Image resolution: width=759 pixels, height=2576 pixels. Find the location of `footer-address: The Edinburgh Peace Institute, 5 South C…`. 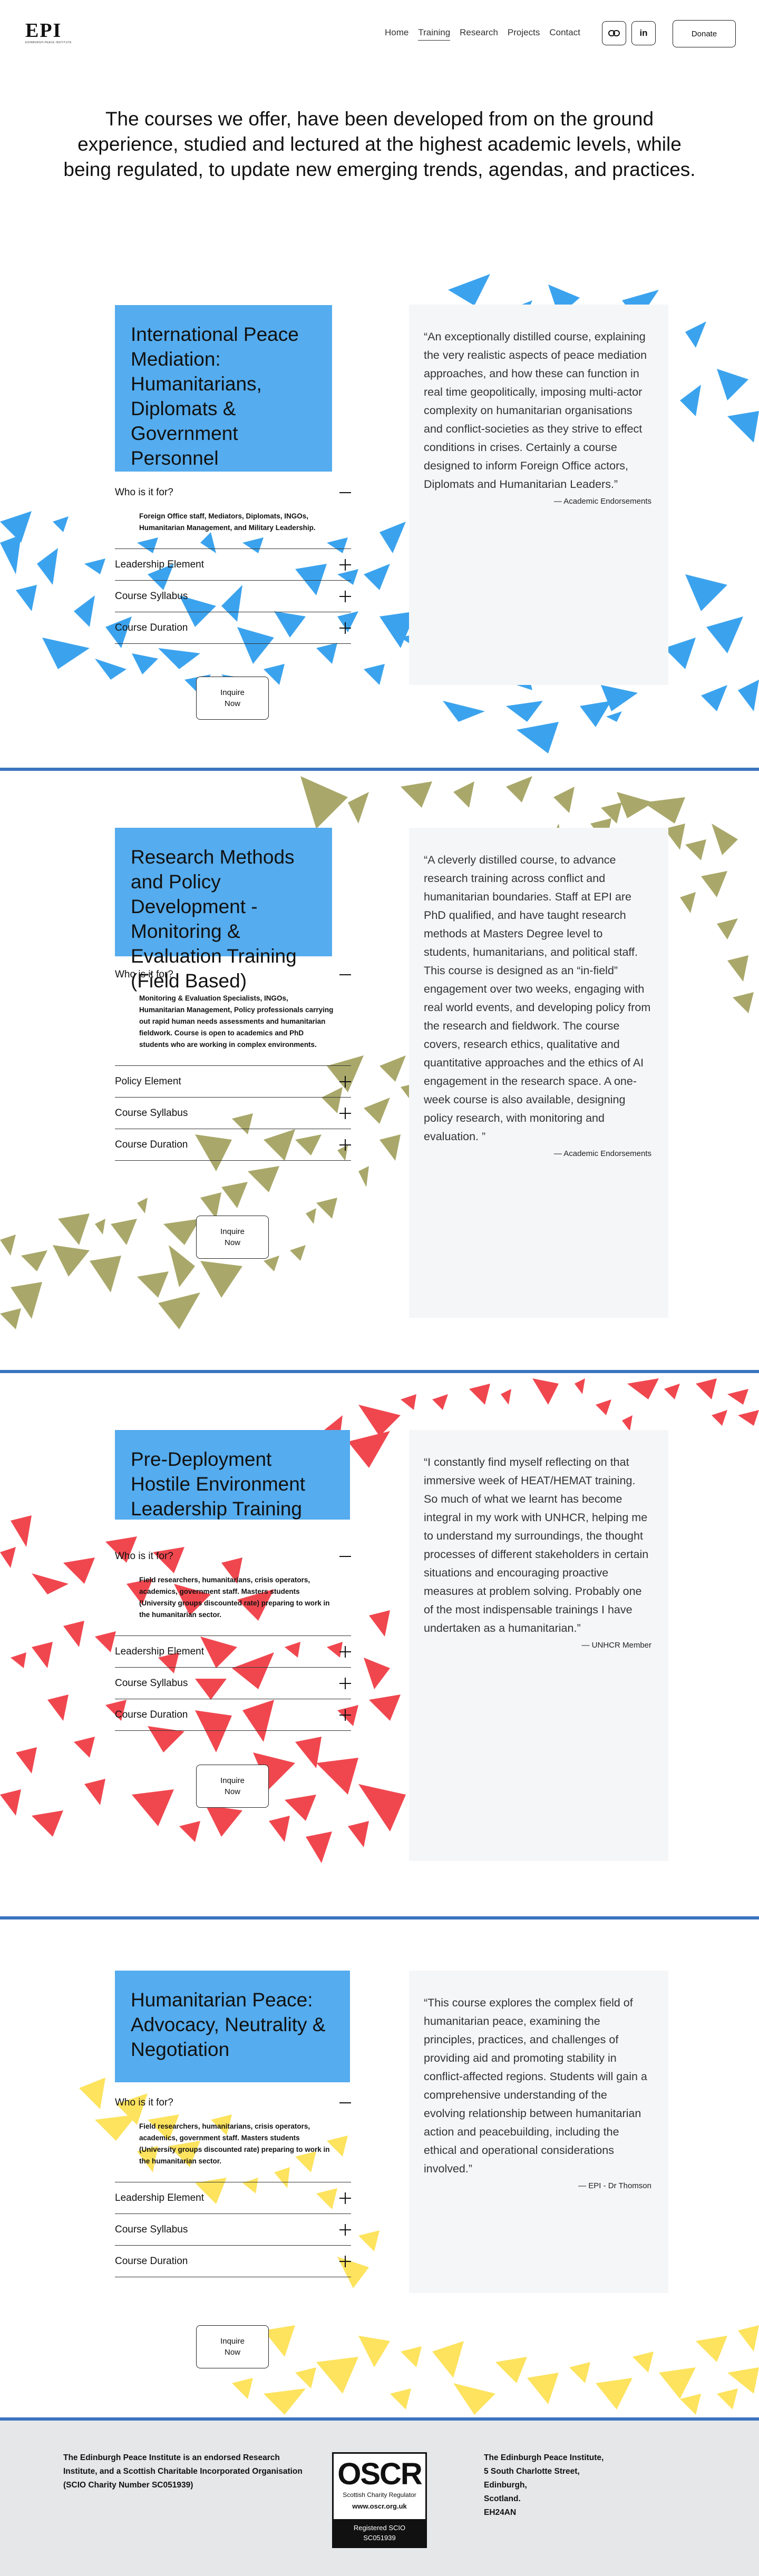

footer-address: The Edinburgh Peace Institute, 5 South C… is located at coordinates (563, 2485).